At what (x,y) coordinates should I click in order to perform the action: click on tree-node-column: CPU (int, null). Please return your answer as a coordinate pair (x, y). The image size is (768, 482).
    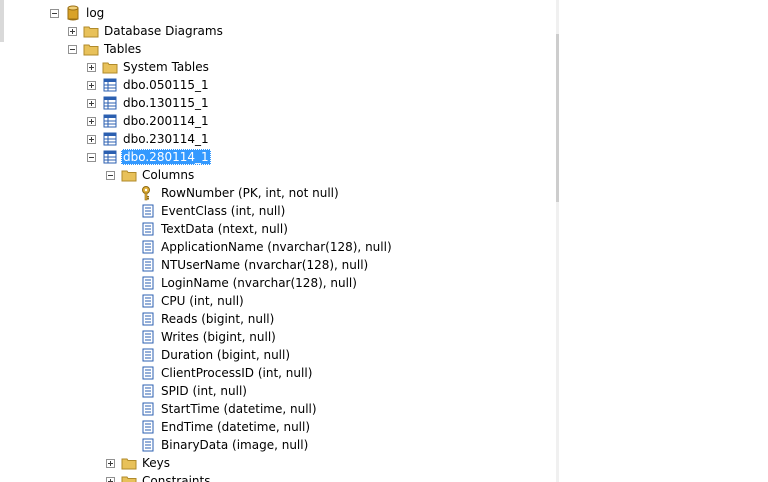
    Looking at the image, I should click on (185, 301).